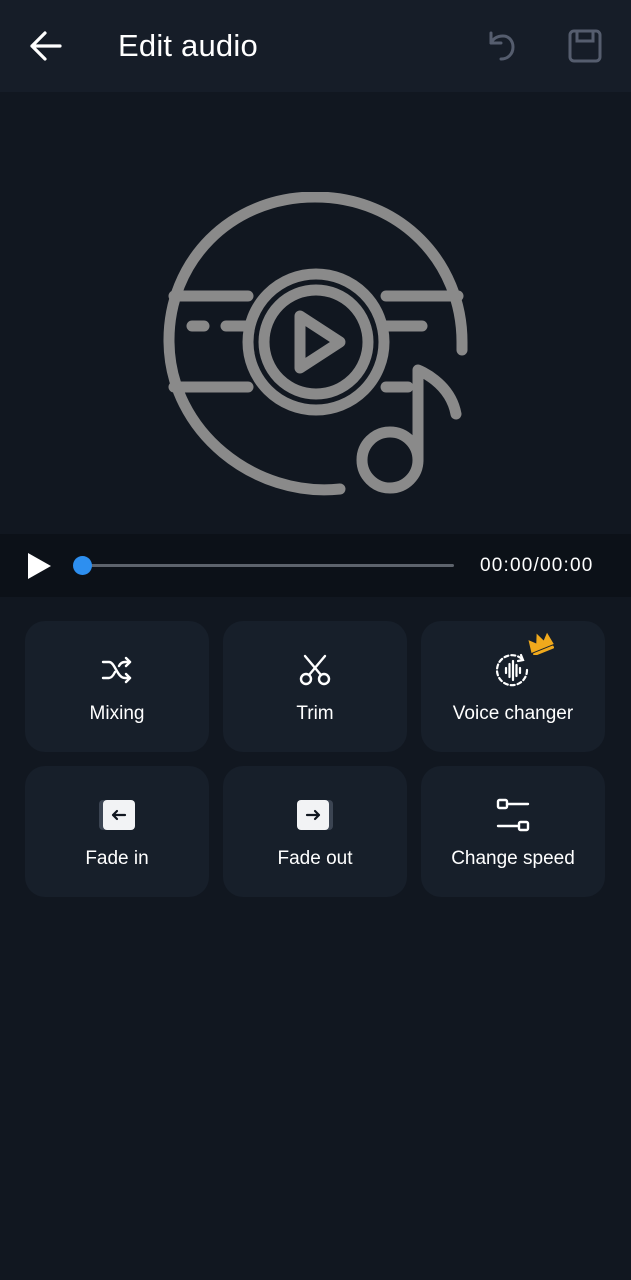  I want to click on undo-icon, so click(502, 46).